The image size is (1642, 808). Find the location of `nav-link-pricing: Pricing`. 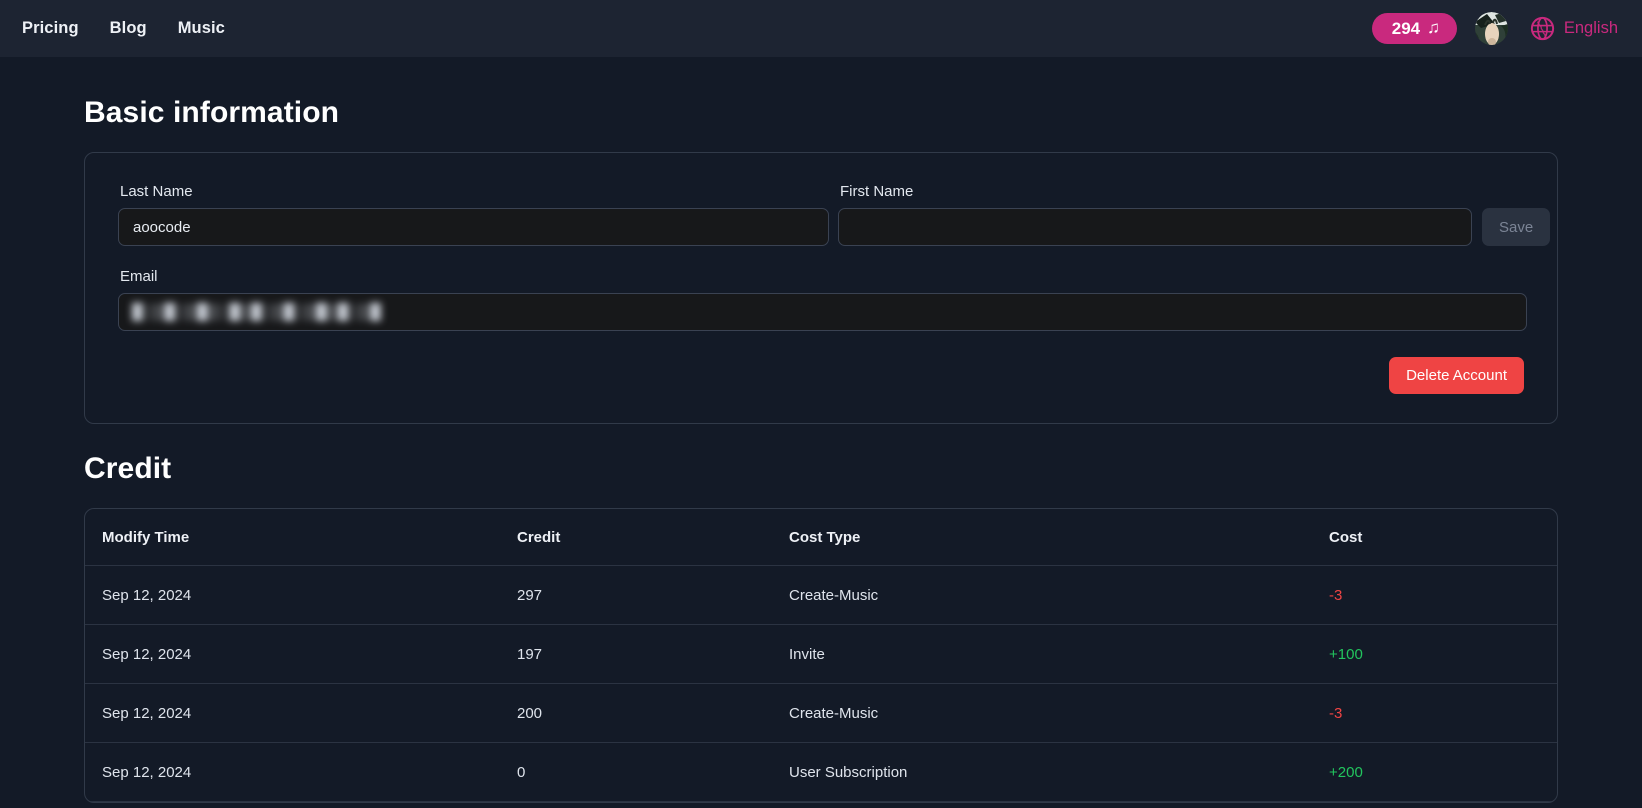

nav-link-pricing: Pricing is located at coordinates (50, 28).